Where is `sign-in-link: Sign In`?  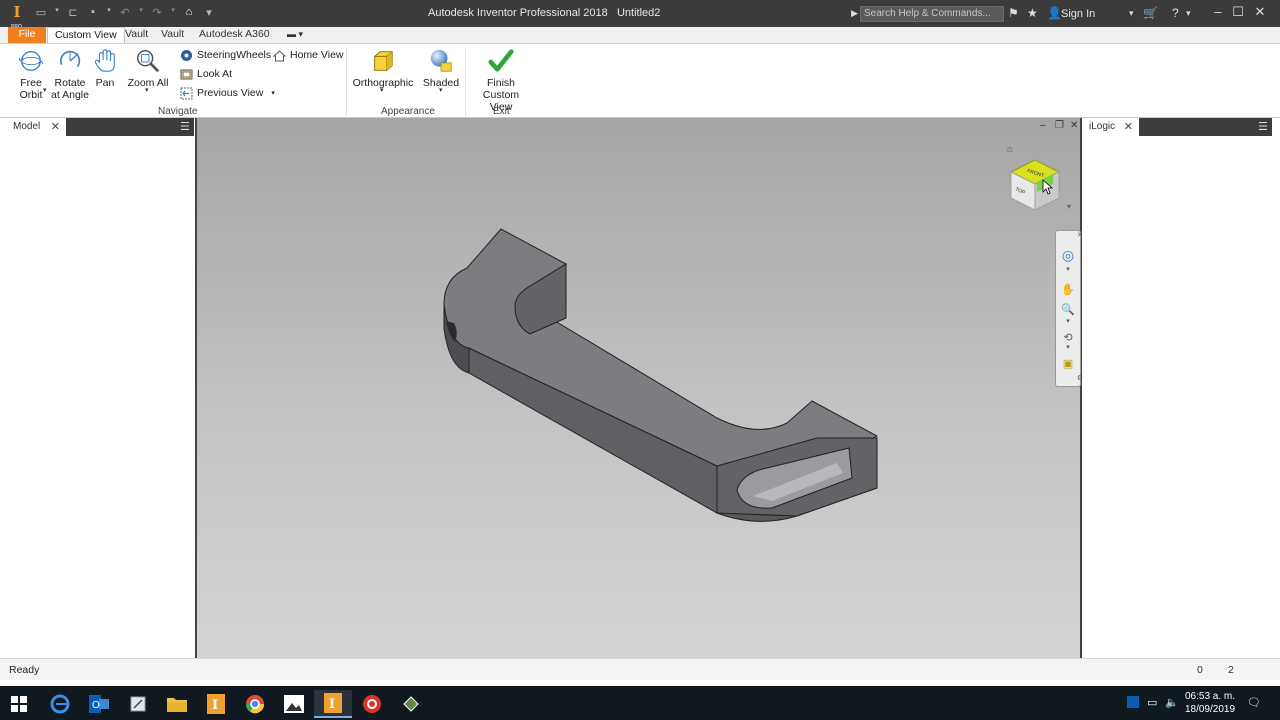
sign-in-link: Sign In is located at coordinates (1078, 14).